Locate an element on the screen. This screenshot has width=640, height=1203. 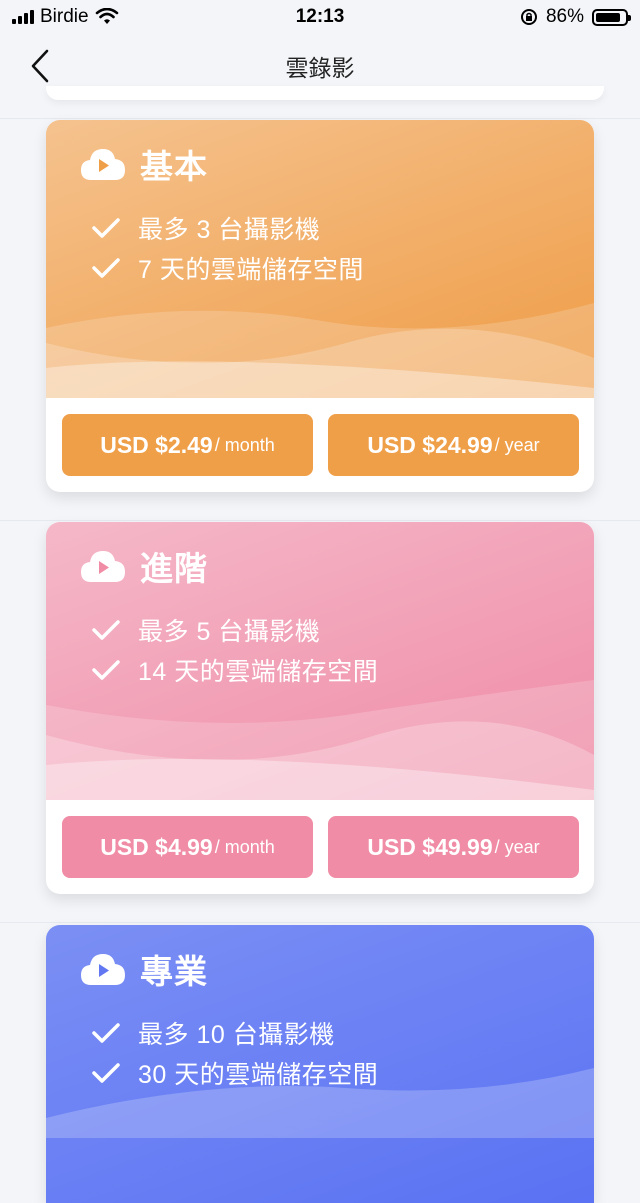
feature-item: 7 天的雲端儲存空間 is located at coordinates (228, 268).